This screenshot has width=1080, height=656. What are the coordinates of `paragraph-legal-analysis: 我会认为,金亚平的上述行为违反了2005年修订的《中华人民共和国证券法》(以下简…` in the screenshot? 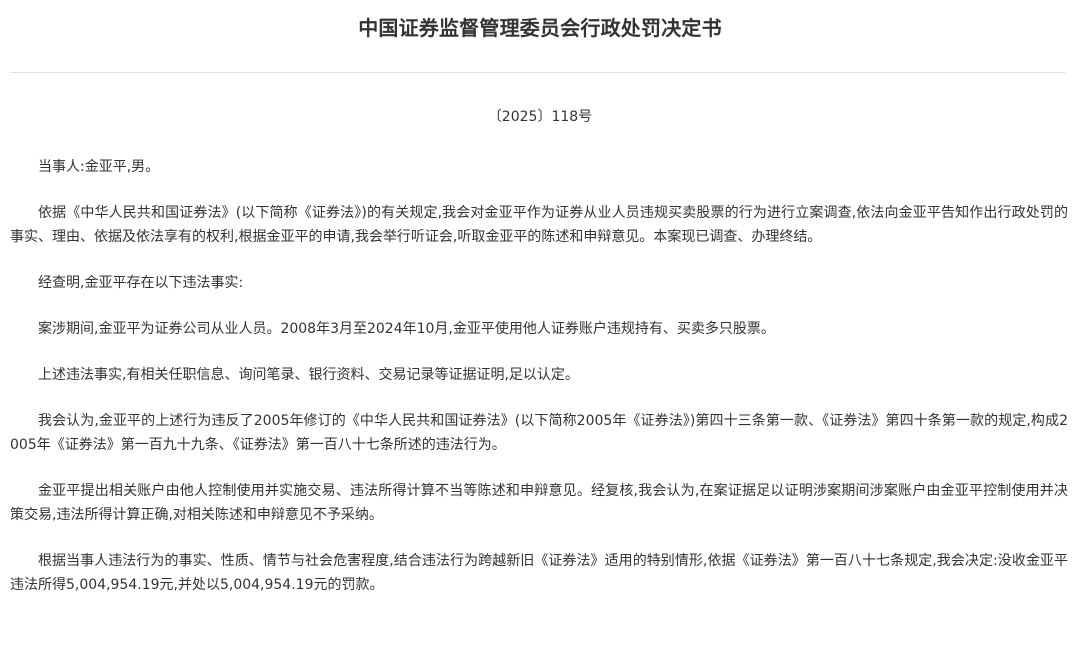 It's located at (539, 433).